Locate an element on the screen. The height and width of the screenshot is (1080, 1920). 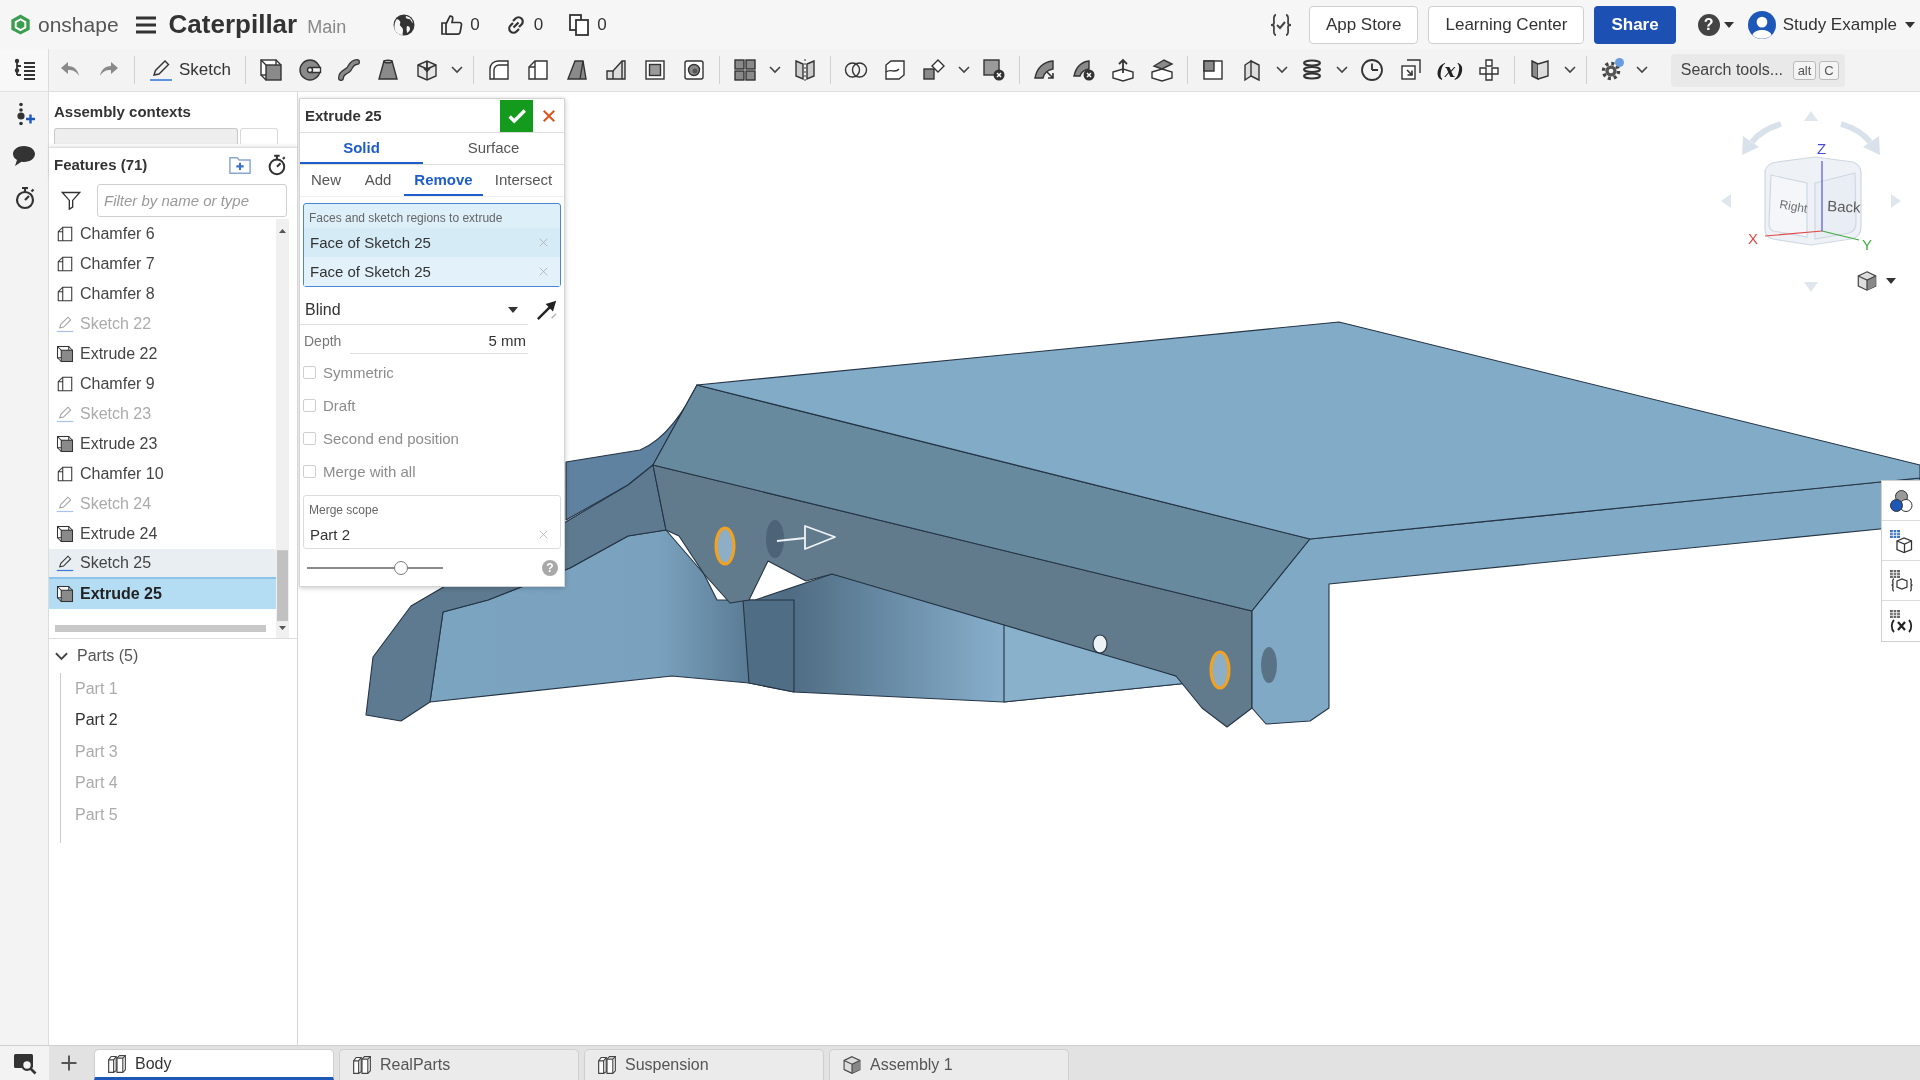
feature-item: Chamfer 10 is located at coordinates (162, 474).